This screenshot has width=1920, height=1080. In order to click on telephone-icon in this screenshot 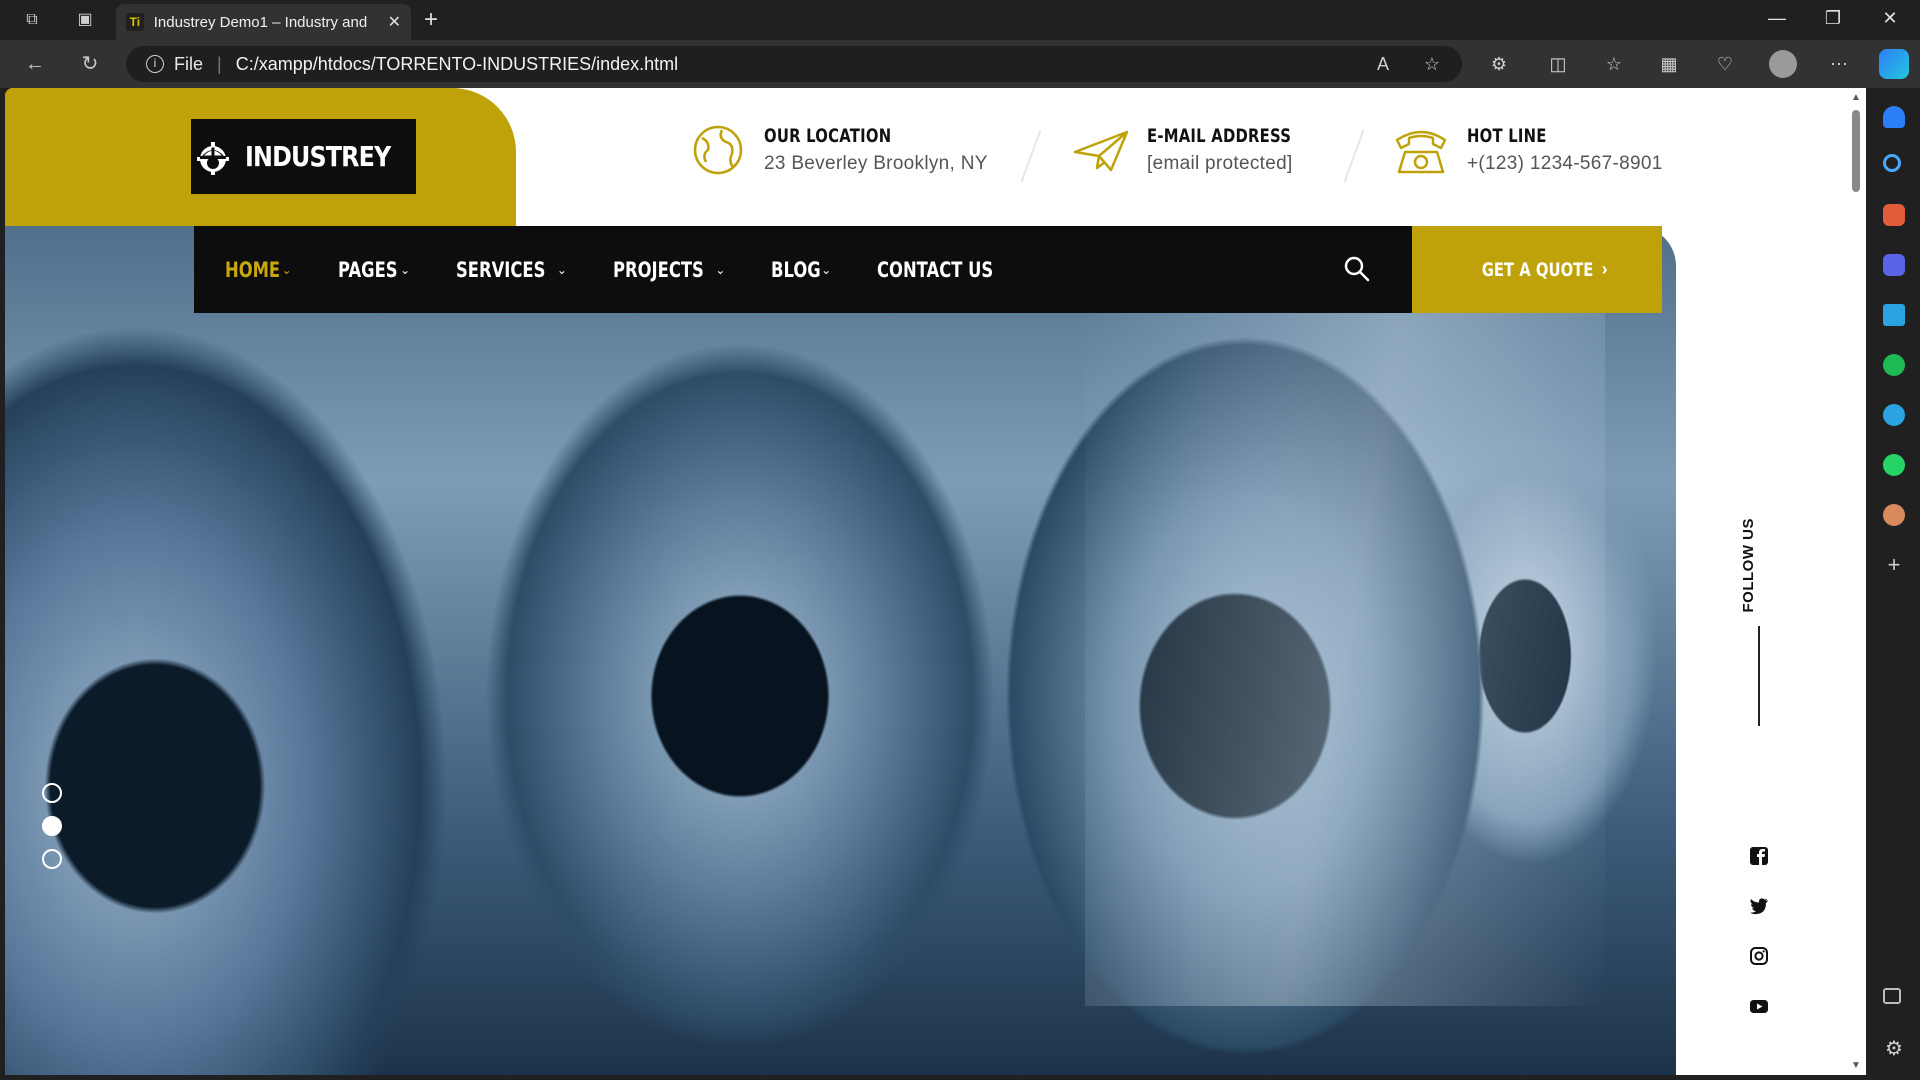, I will do `click(1421, 152)`.